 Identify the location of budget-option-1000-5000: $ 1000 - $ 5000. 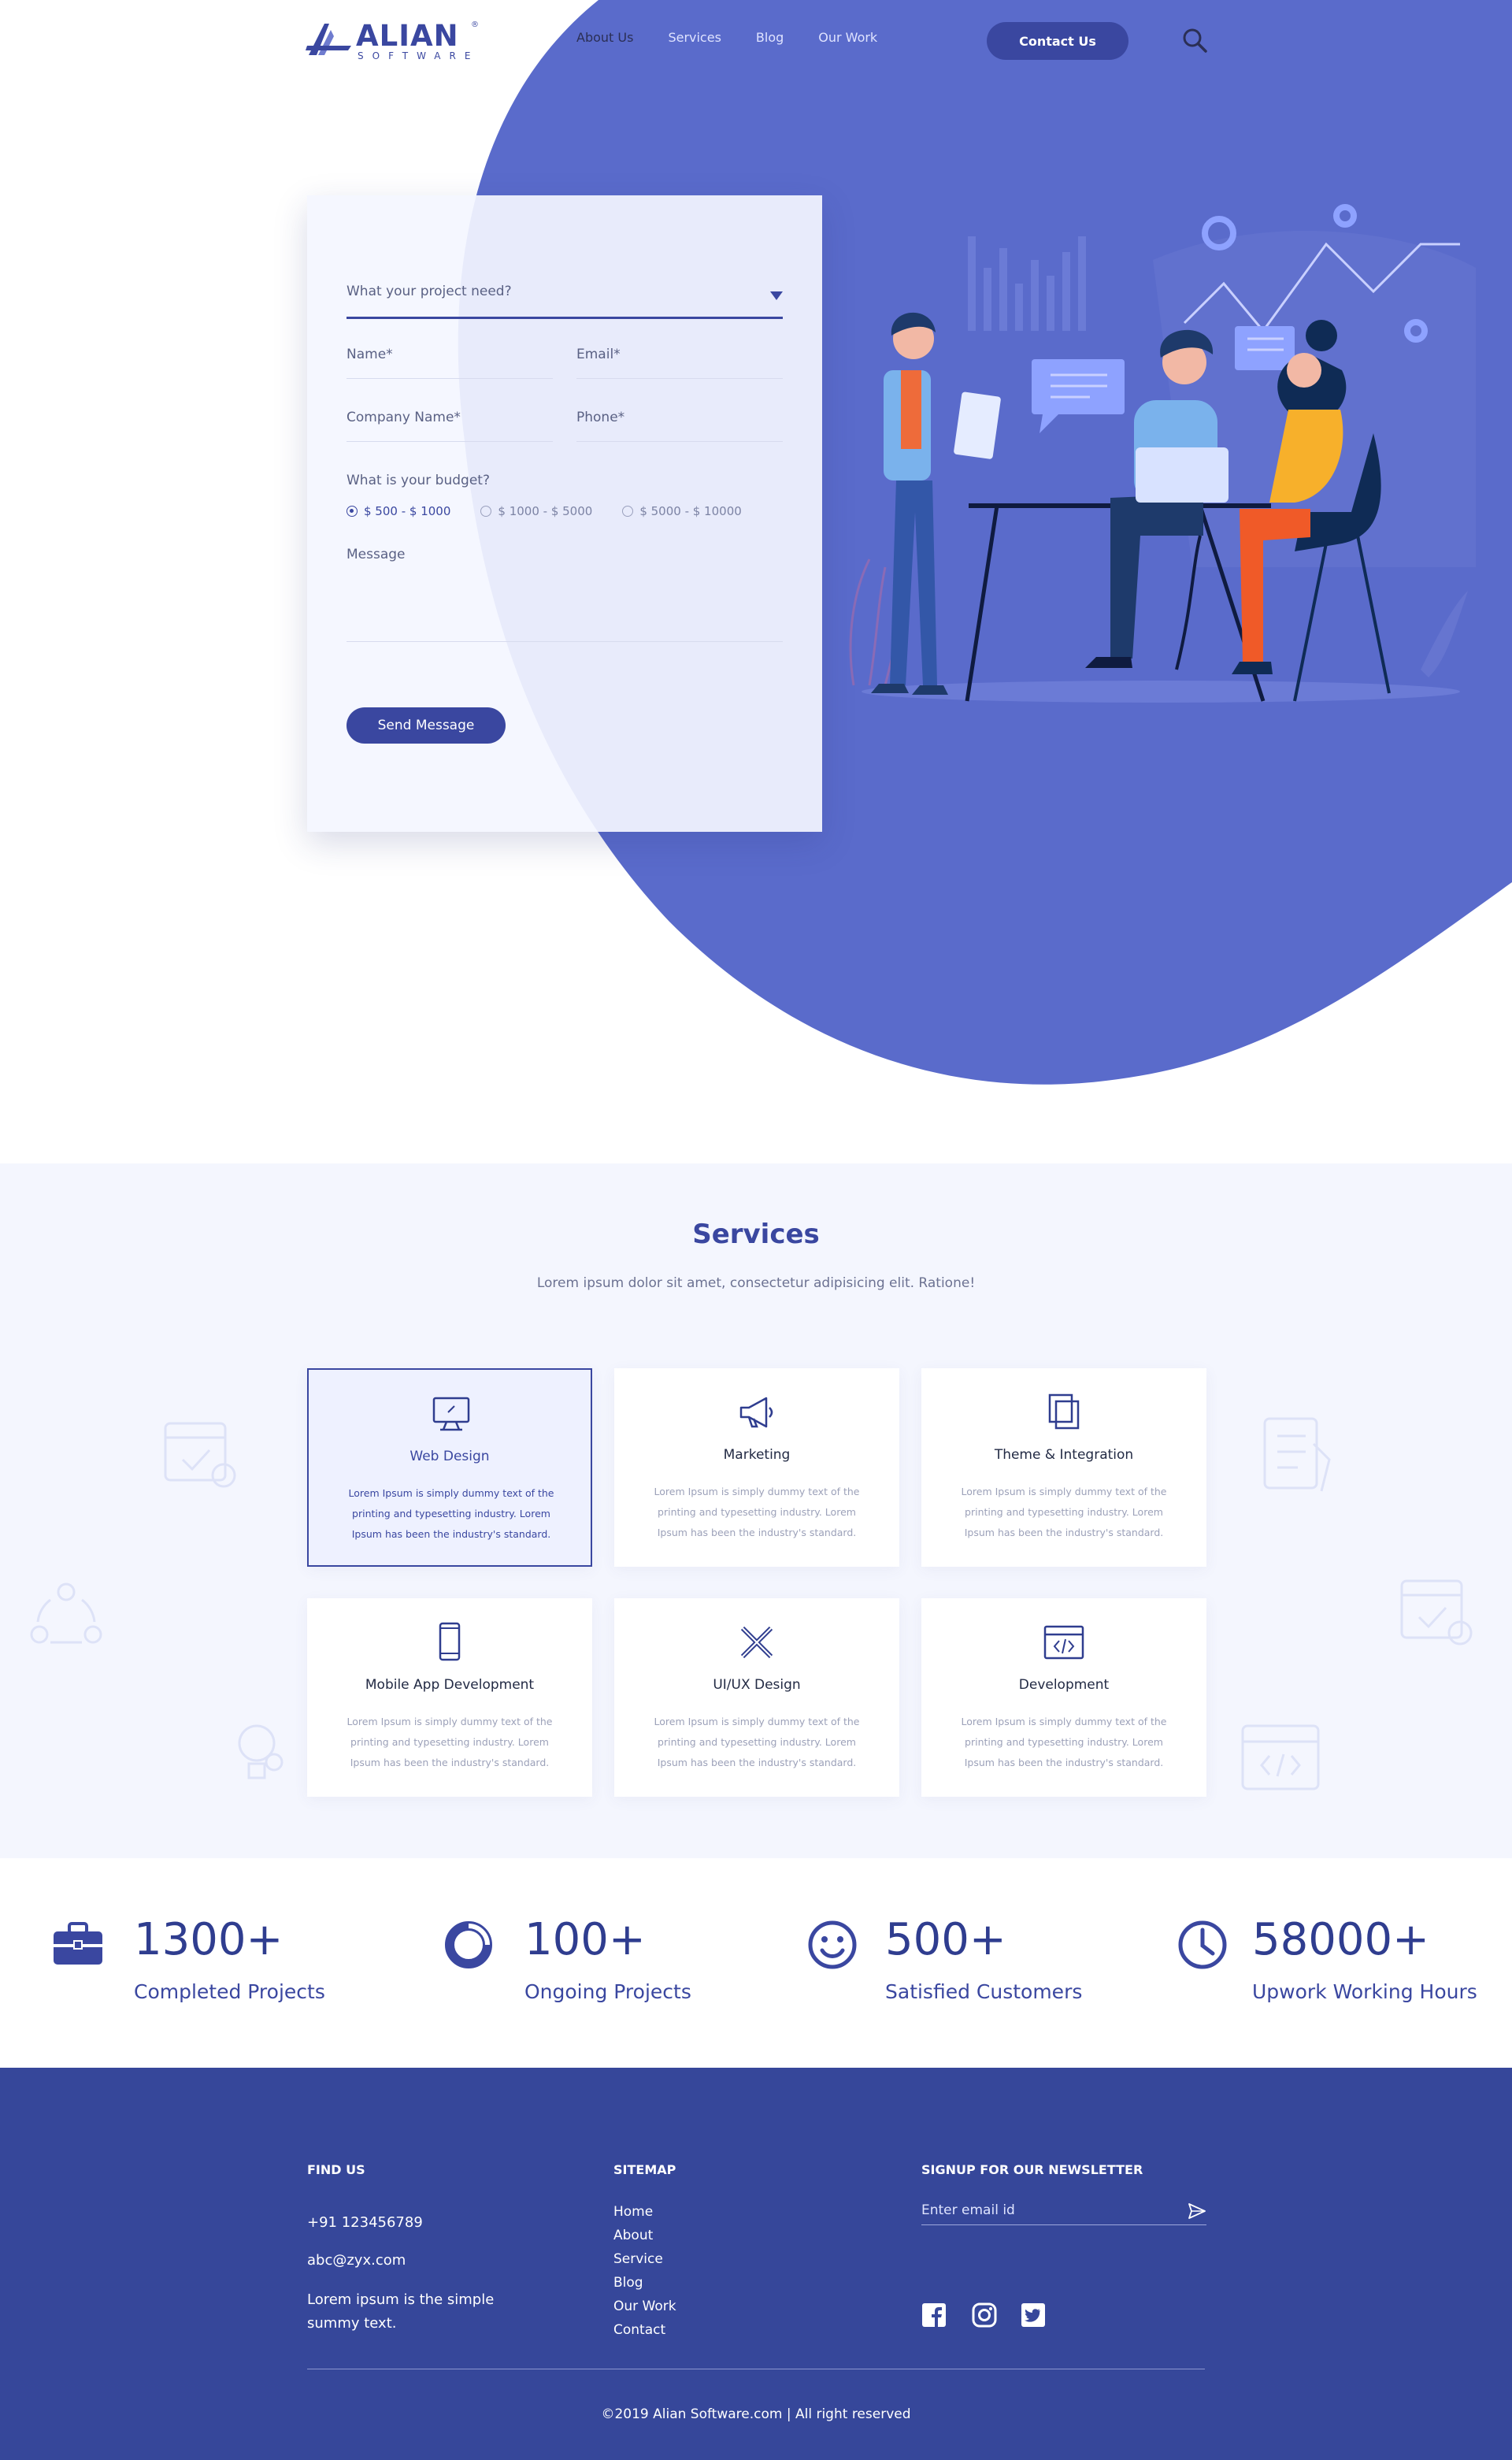
(536, 511).